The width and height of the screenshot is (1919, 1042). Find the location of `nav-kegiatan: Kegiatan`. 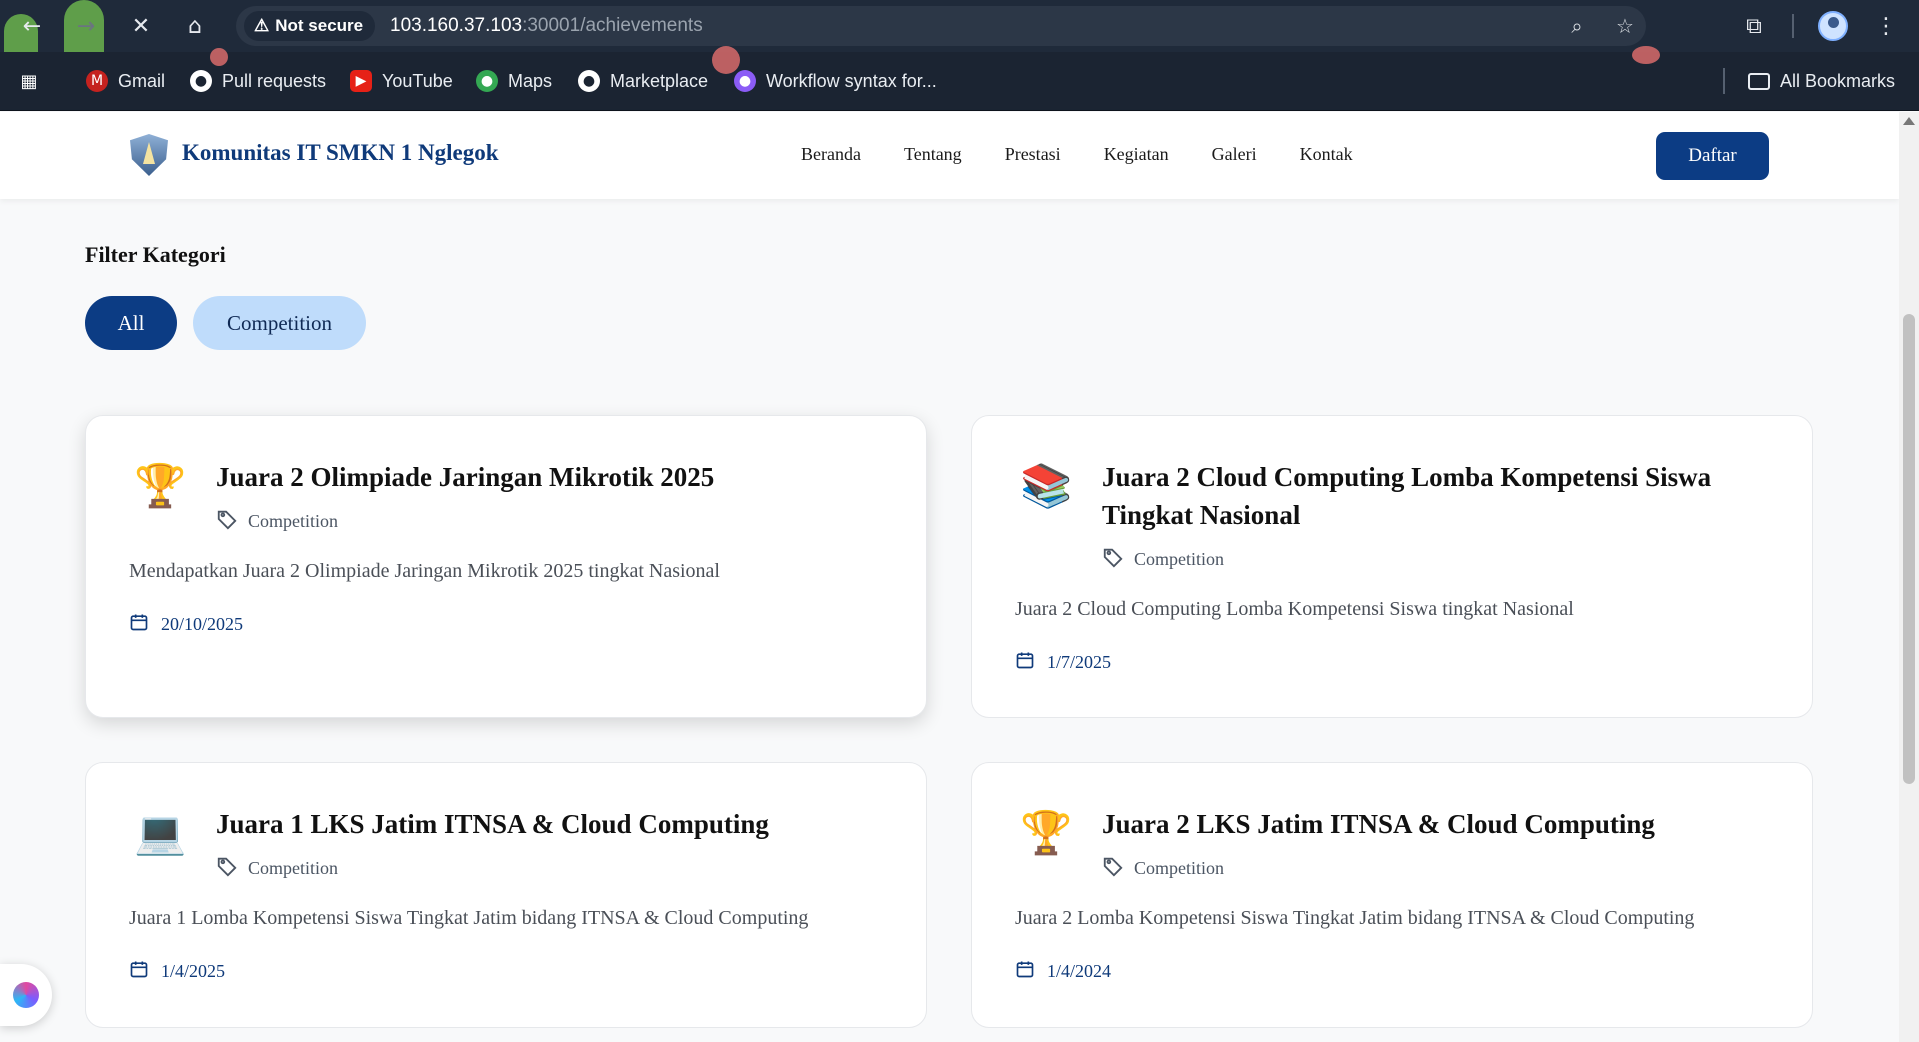

nav-kegiatan: Kegiatan is located at coordinates (1136, 154).